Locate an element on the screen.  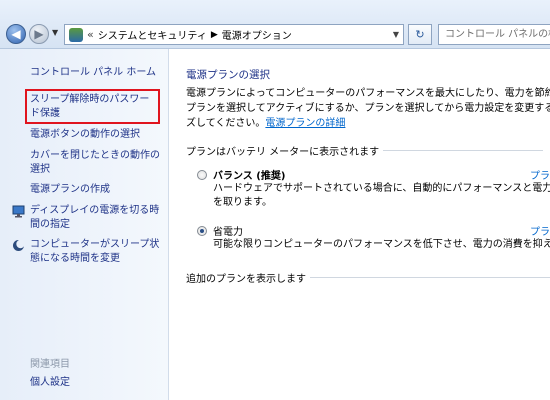
power-saver-plan-radio is located at coordinates (202, 231).